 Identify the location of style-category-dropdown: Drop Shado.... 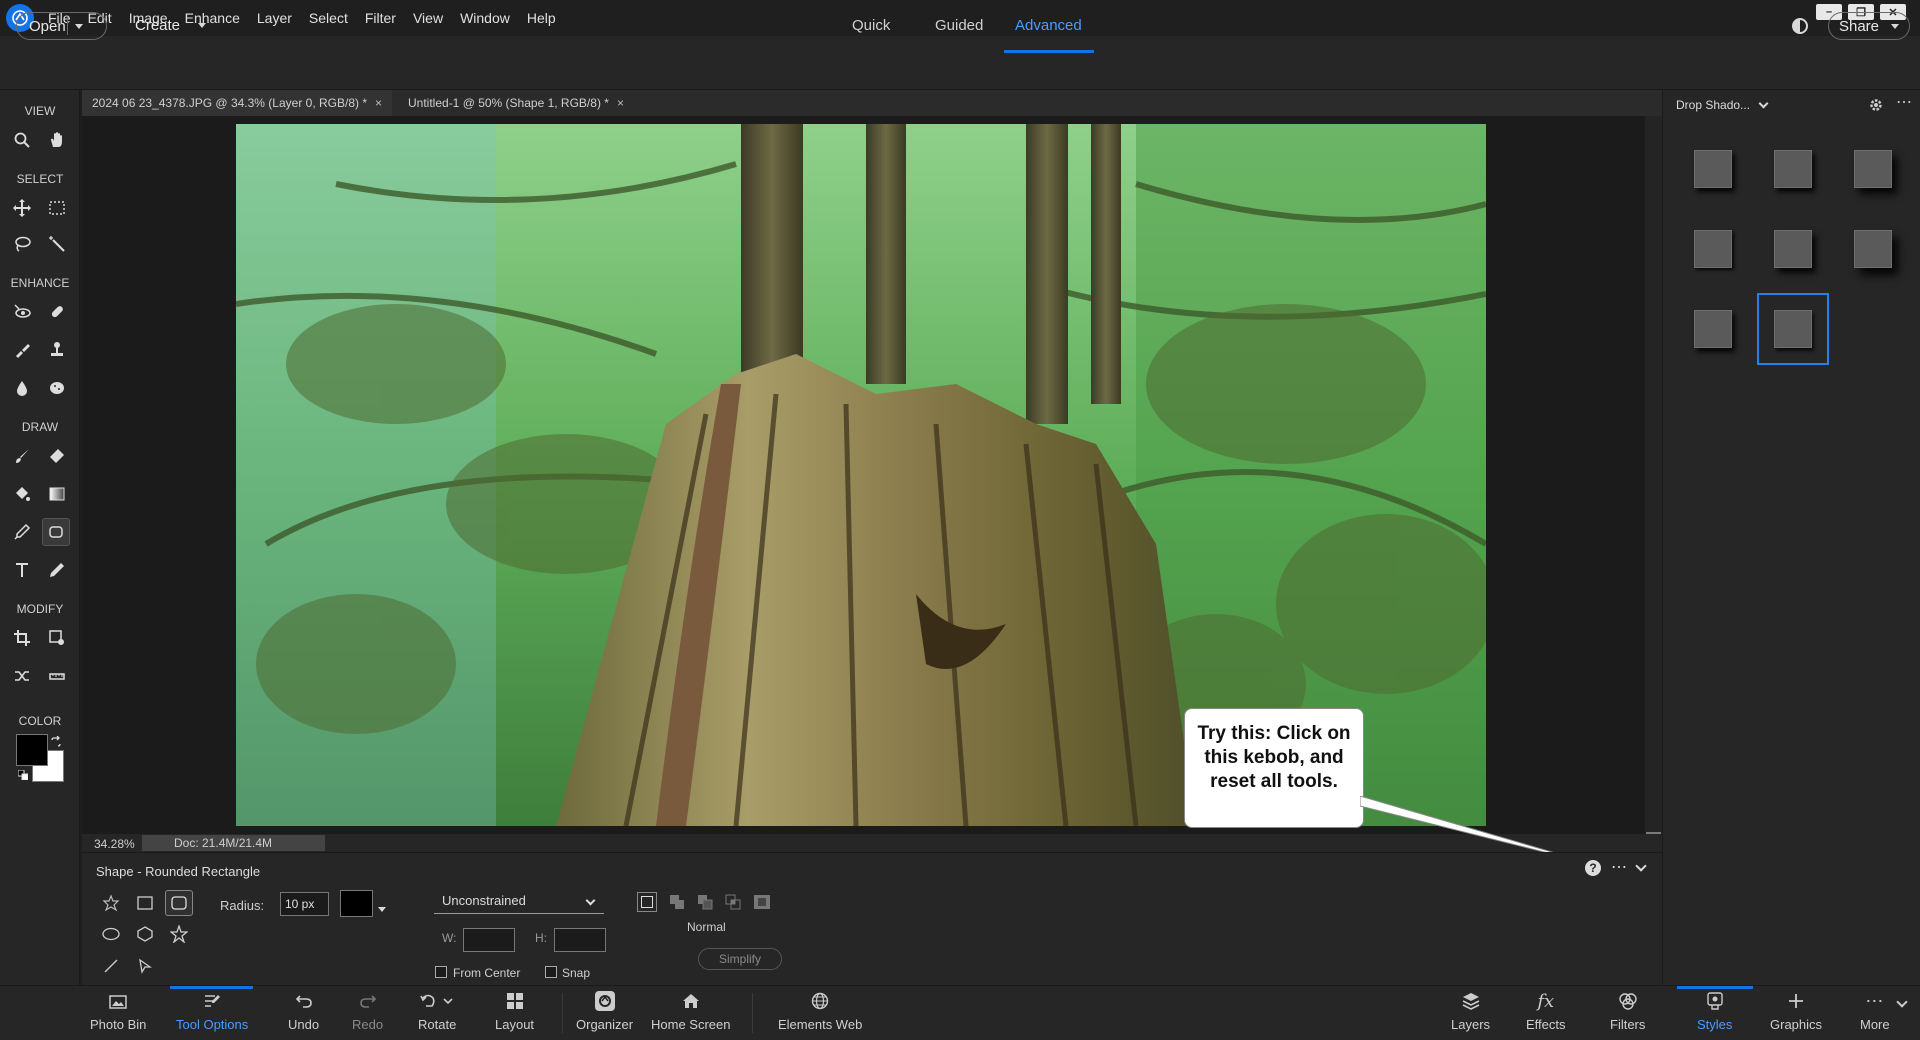
(1722, 105).